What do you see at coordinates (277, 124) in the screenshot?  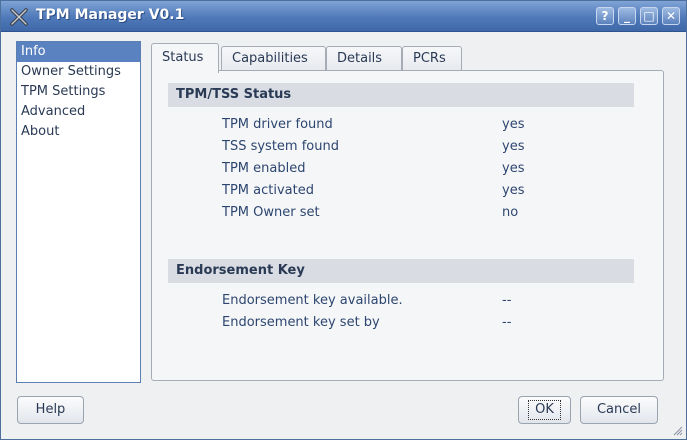 I see `row-label: TPM driver found` at bounding box center [277, 124].